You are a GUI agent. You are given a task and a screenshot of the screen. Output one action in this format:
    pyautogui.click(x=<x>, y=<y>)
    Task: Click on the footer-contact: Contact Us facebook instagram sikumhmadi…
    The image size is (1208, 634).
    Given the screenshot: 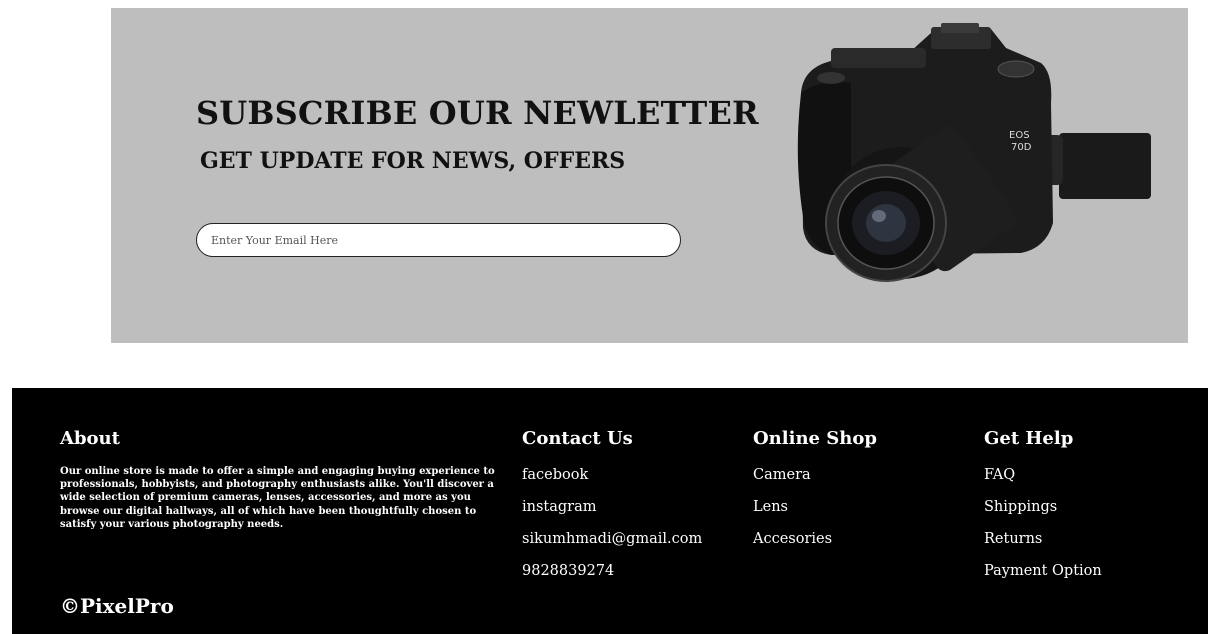 What is the action you would take?
    pyautogui.click(x=612, y=507)
    